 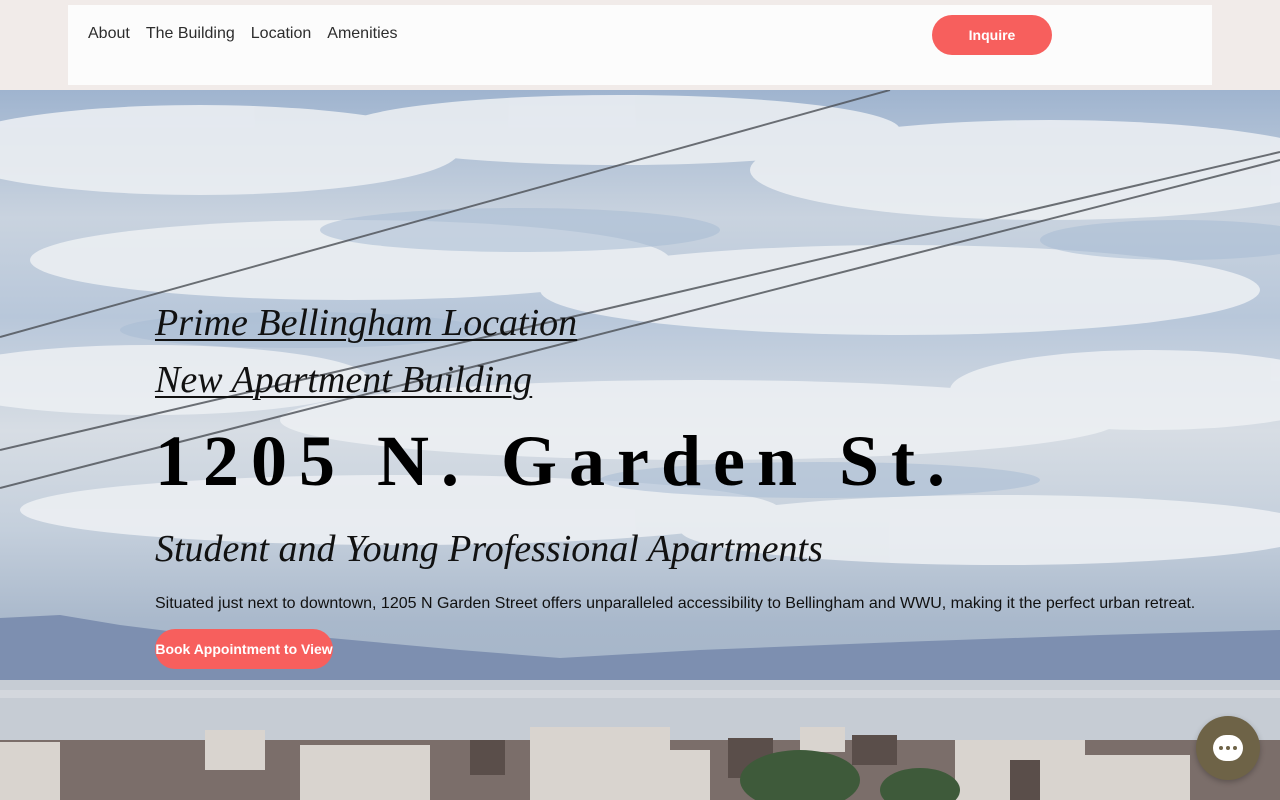 What do you see at coordinates (190, 34) in the screenshot?
I see `nav-link-the-building: The Building` at bounding box center [190, 34].